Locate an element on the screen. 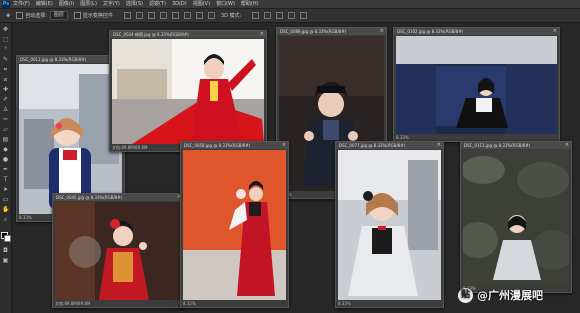 Image resolution: width=580 pixels, height=313 pixels. 3d-pan-icon is located at coordinates (280, 15).